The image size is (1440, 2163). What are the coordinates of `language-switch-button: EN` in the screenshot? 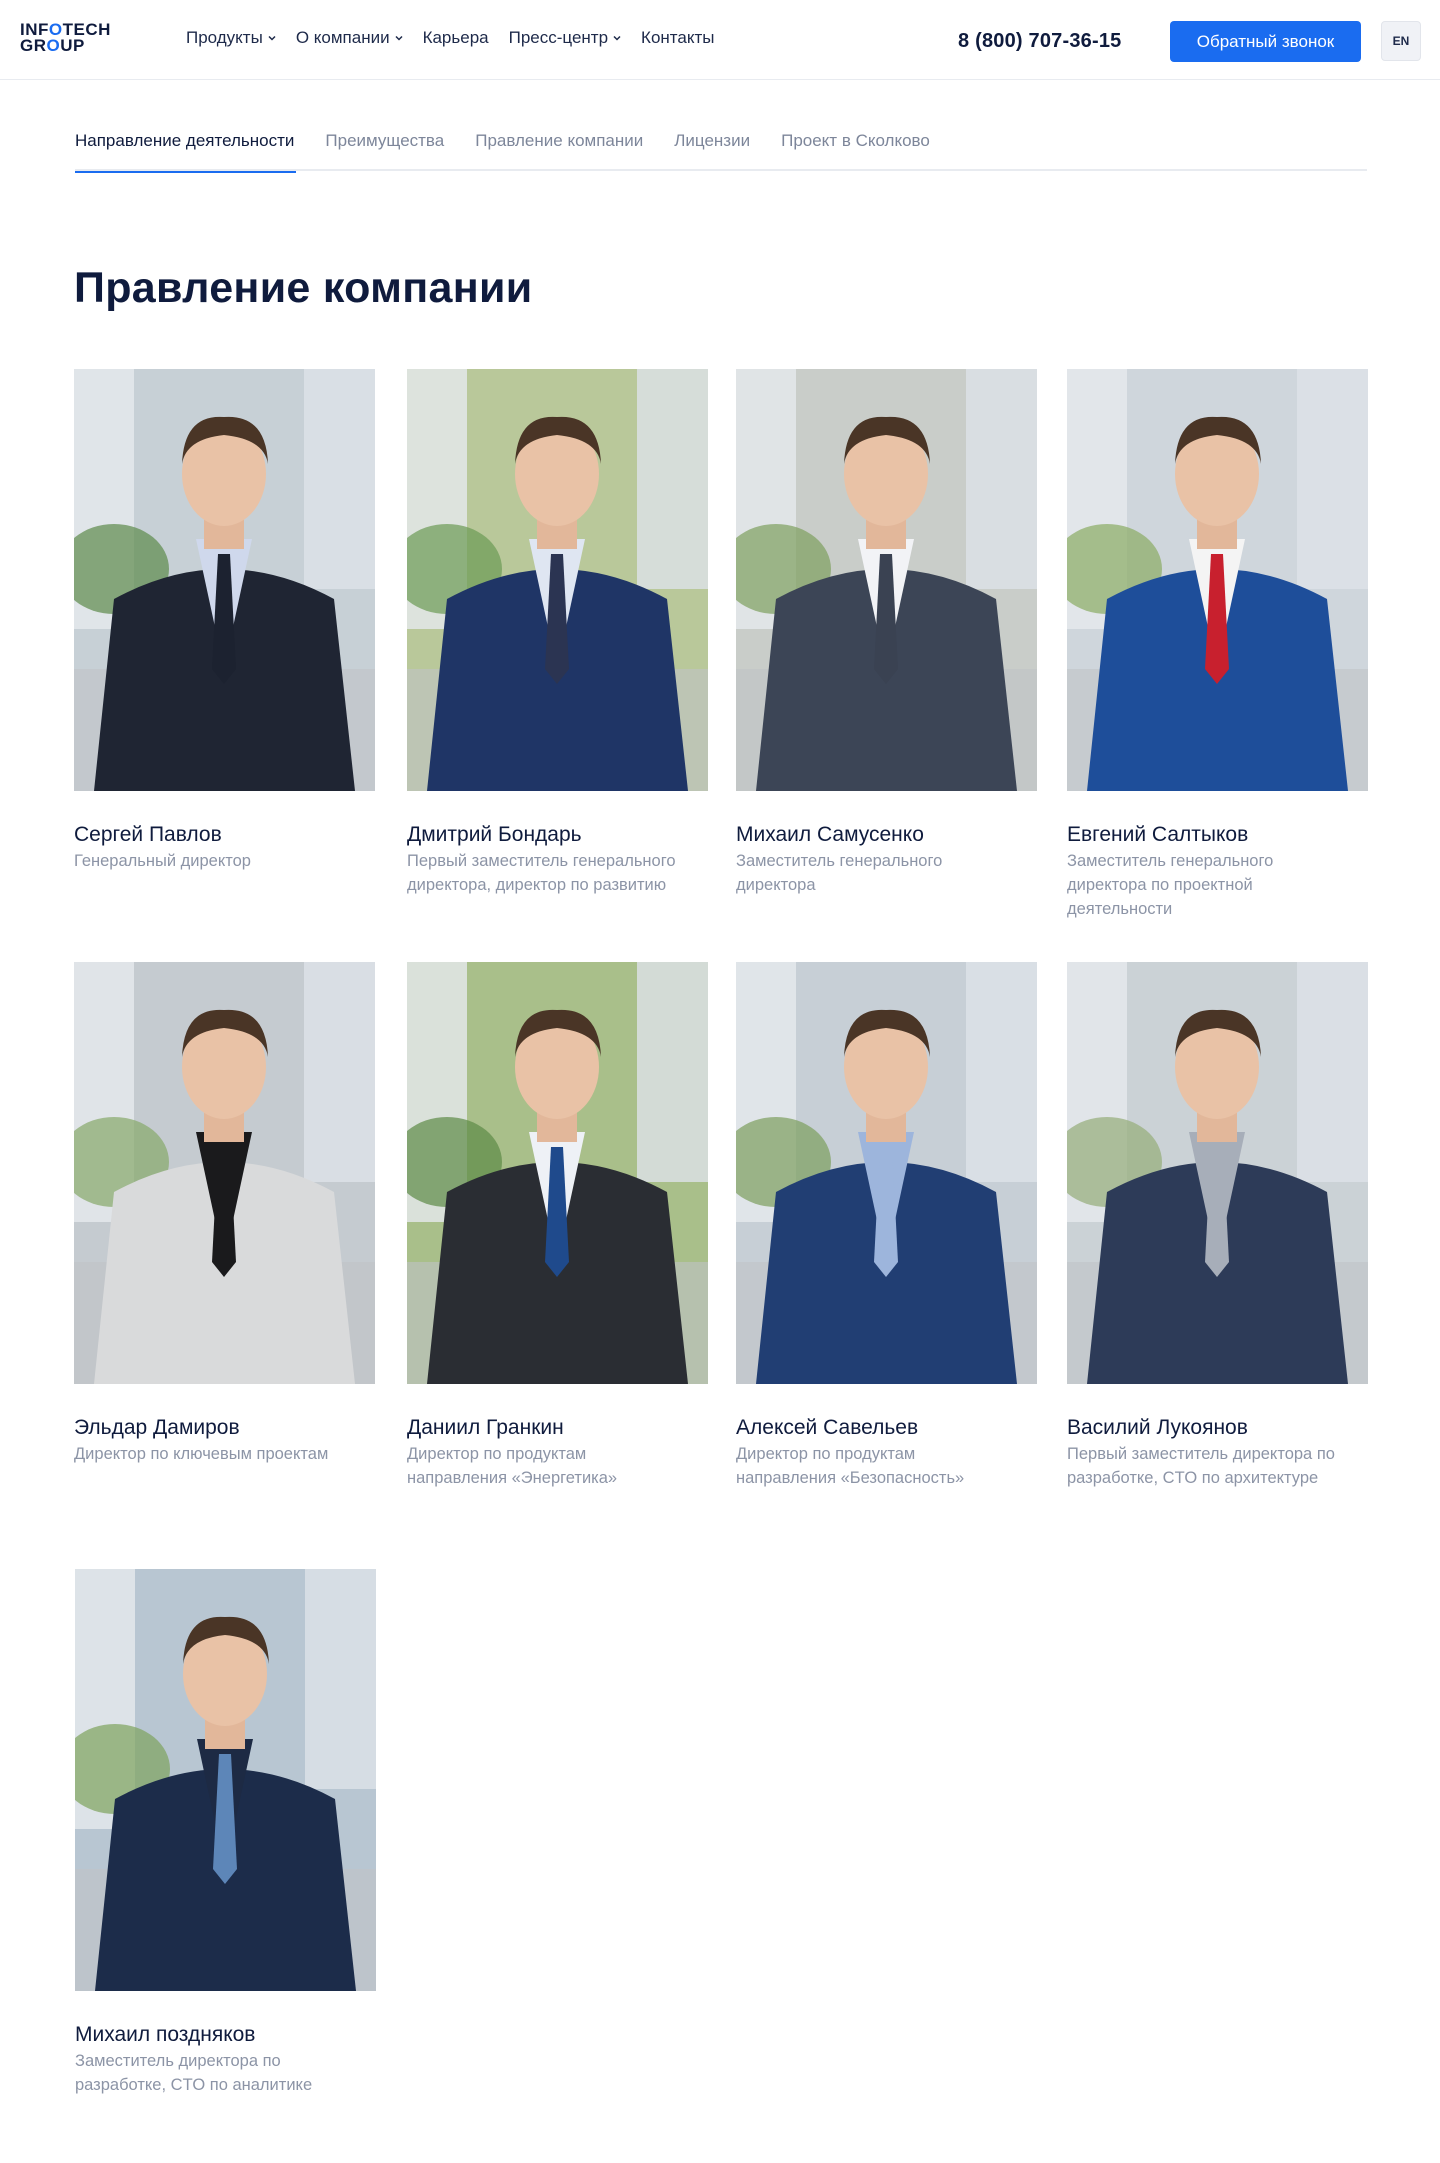 It's located at (1401, 41).